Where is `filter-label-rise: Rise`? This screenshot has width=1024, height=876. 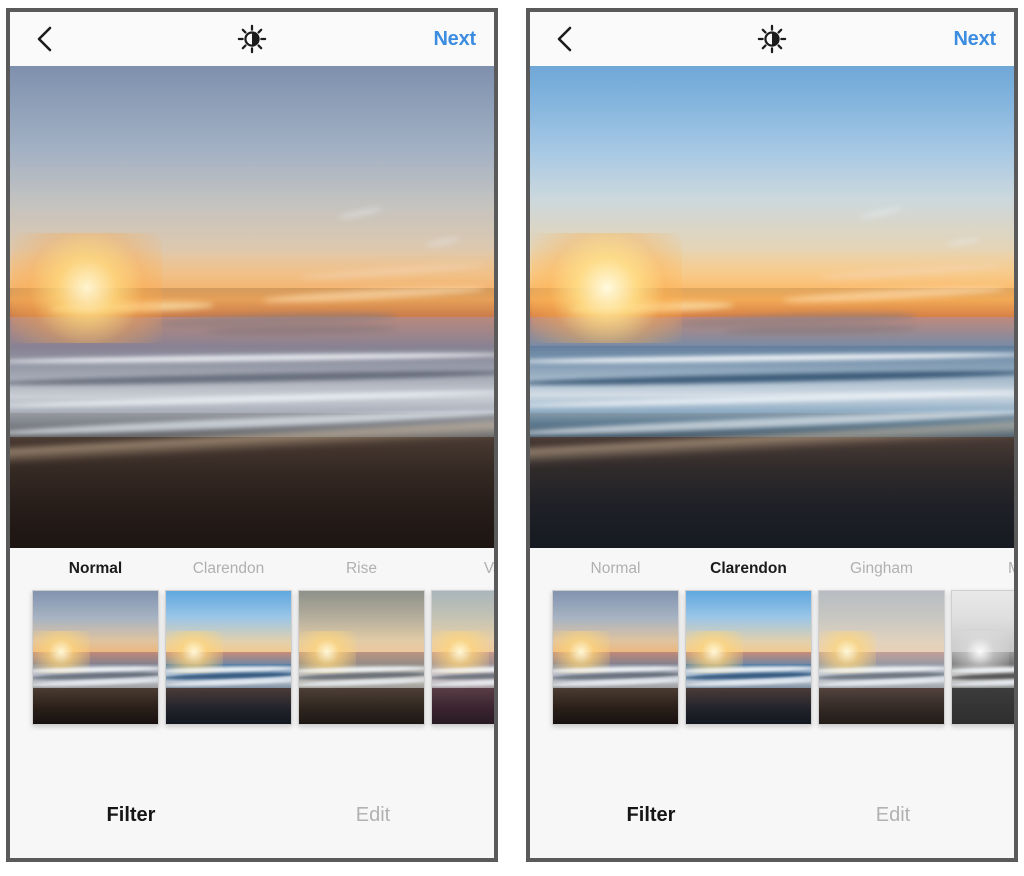
filter-label-rise: Rise is located at coordinates (361, 569).